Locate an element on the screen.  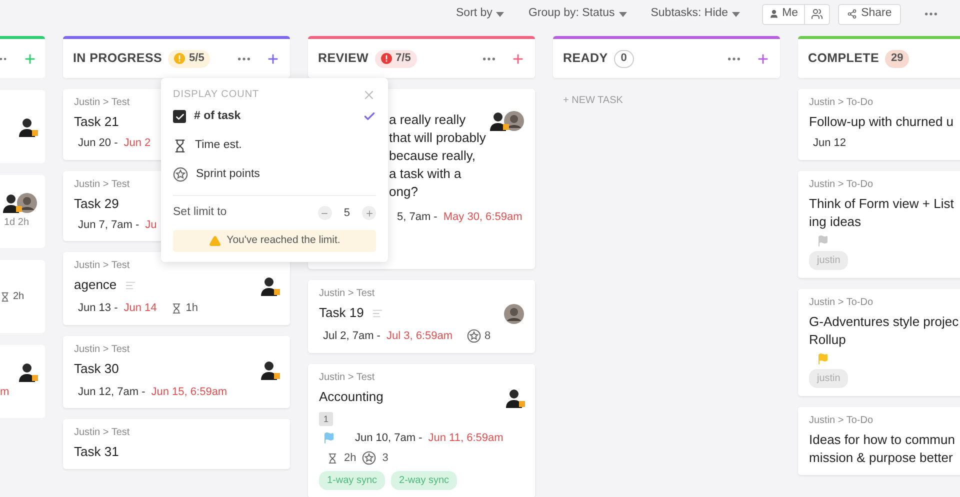
task-card: Justin > To-Do Think of Form view + List ing ideas justin is located at coordinates (879, 224).